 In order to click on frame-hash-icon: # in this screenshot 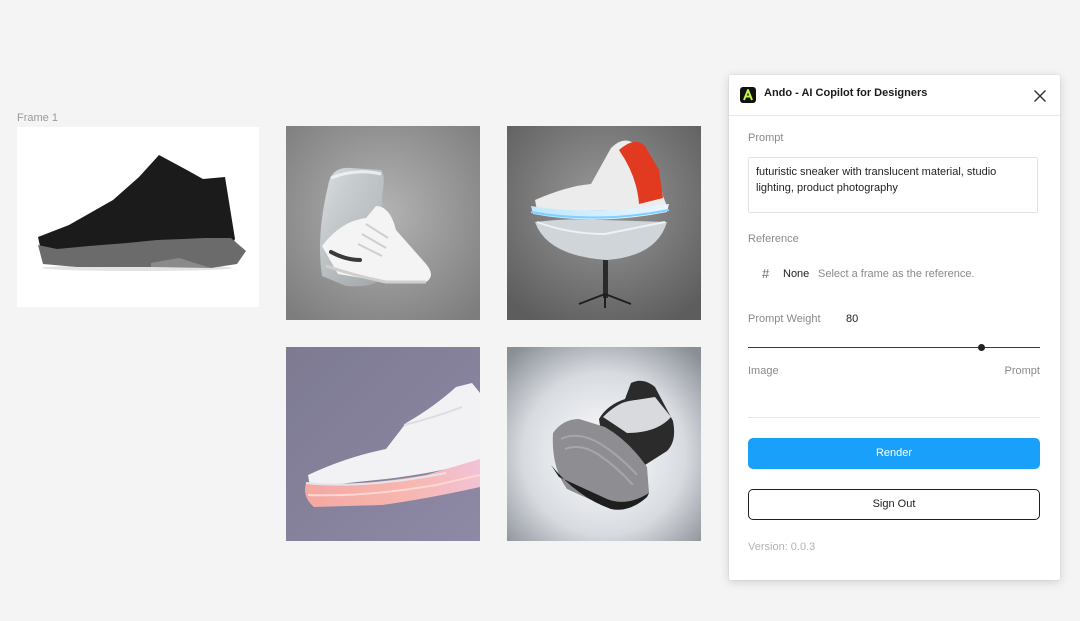, I will do `click(766, 273)`.